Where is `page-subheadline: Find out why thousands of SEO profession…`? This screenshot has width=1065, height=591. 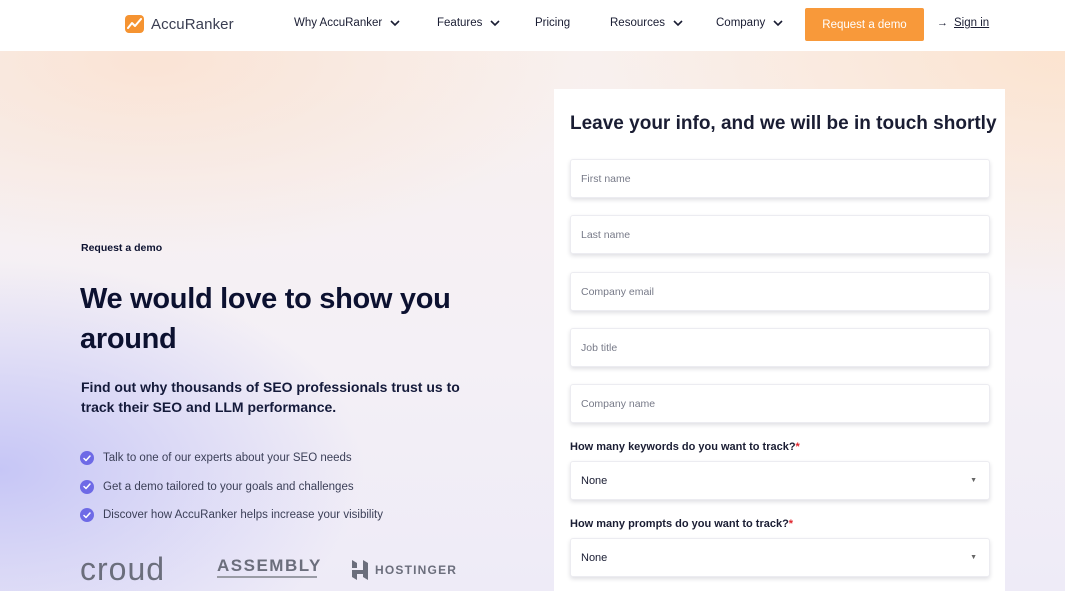 page-subheadline: Find out why thousands of SEO profession… is located at coordinates (270, 397).